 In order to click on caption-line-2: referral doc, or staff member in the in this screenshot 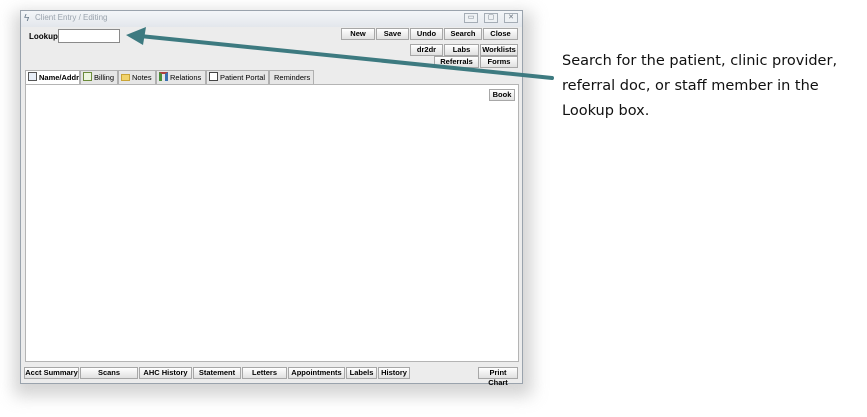, I will do `click(690, 86)`.